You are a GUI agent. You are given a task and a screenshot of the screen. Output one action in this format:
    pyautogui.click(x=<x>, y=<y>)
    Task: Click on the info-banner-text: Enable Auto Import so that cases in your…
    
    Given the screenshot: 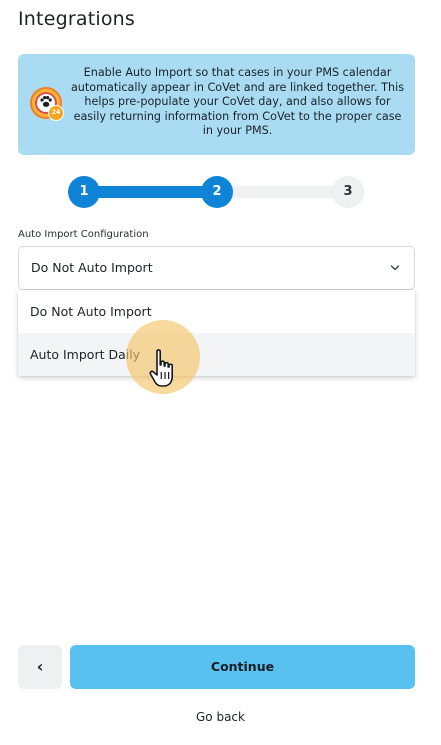 What is the action you would take?
    pyautogui.click(x=237, y=101)
    